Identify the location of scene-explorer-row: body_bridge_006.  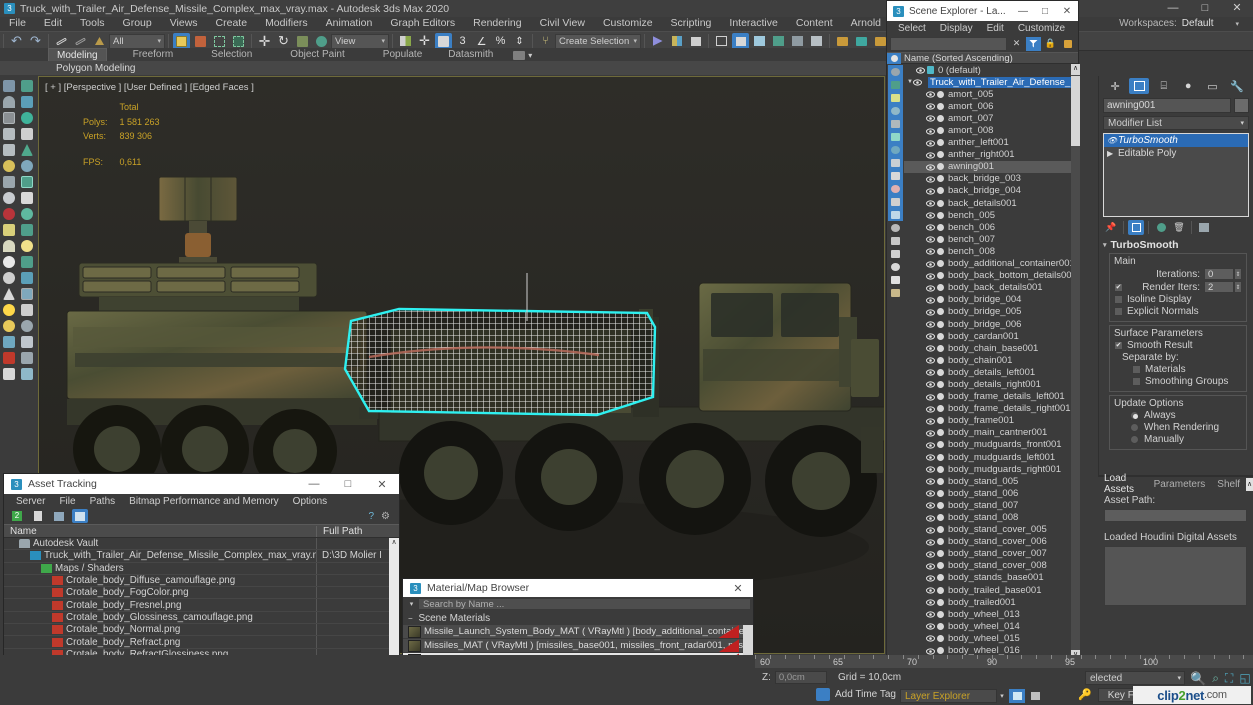
(992, 324).